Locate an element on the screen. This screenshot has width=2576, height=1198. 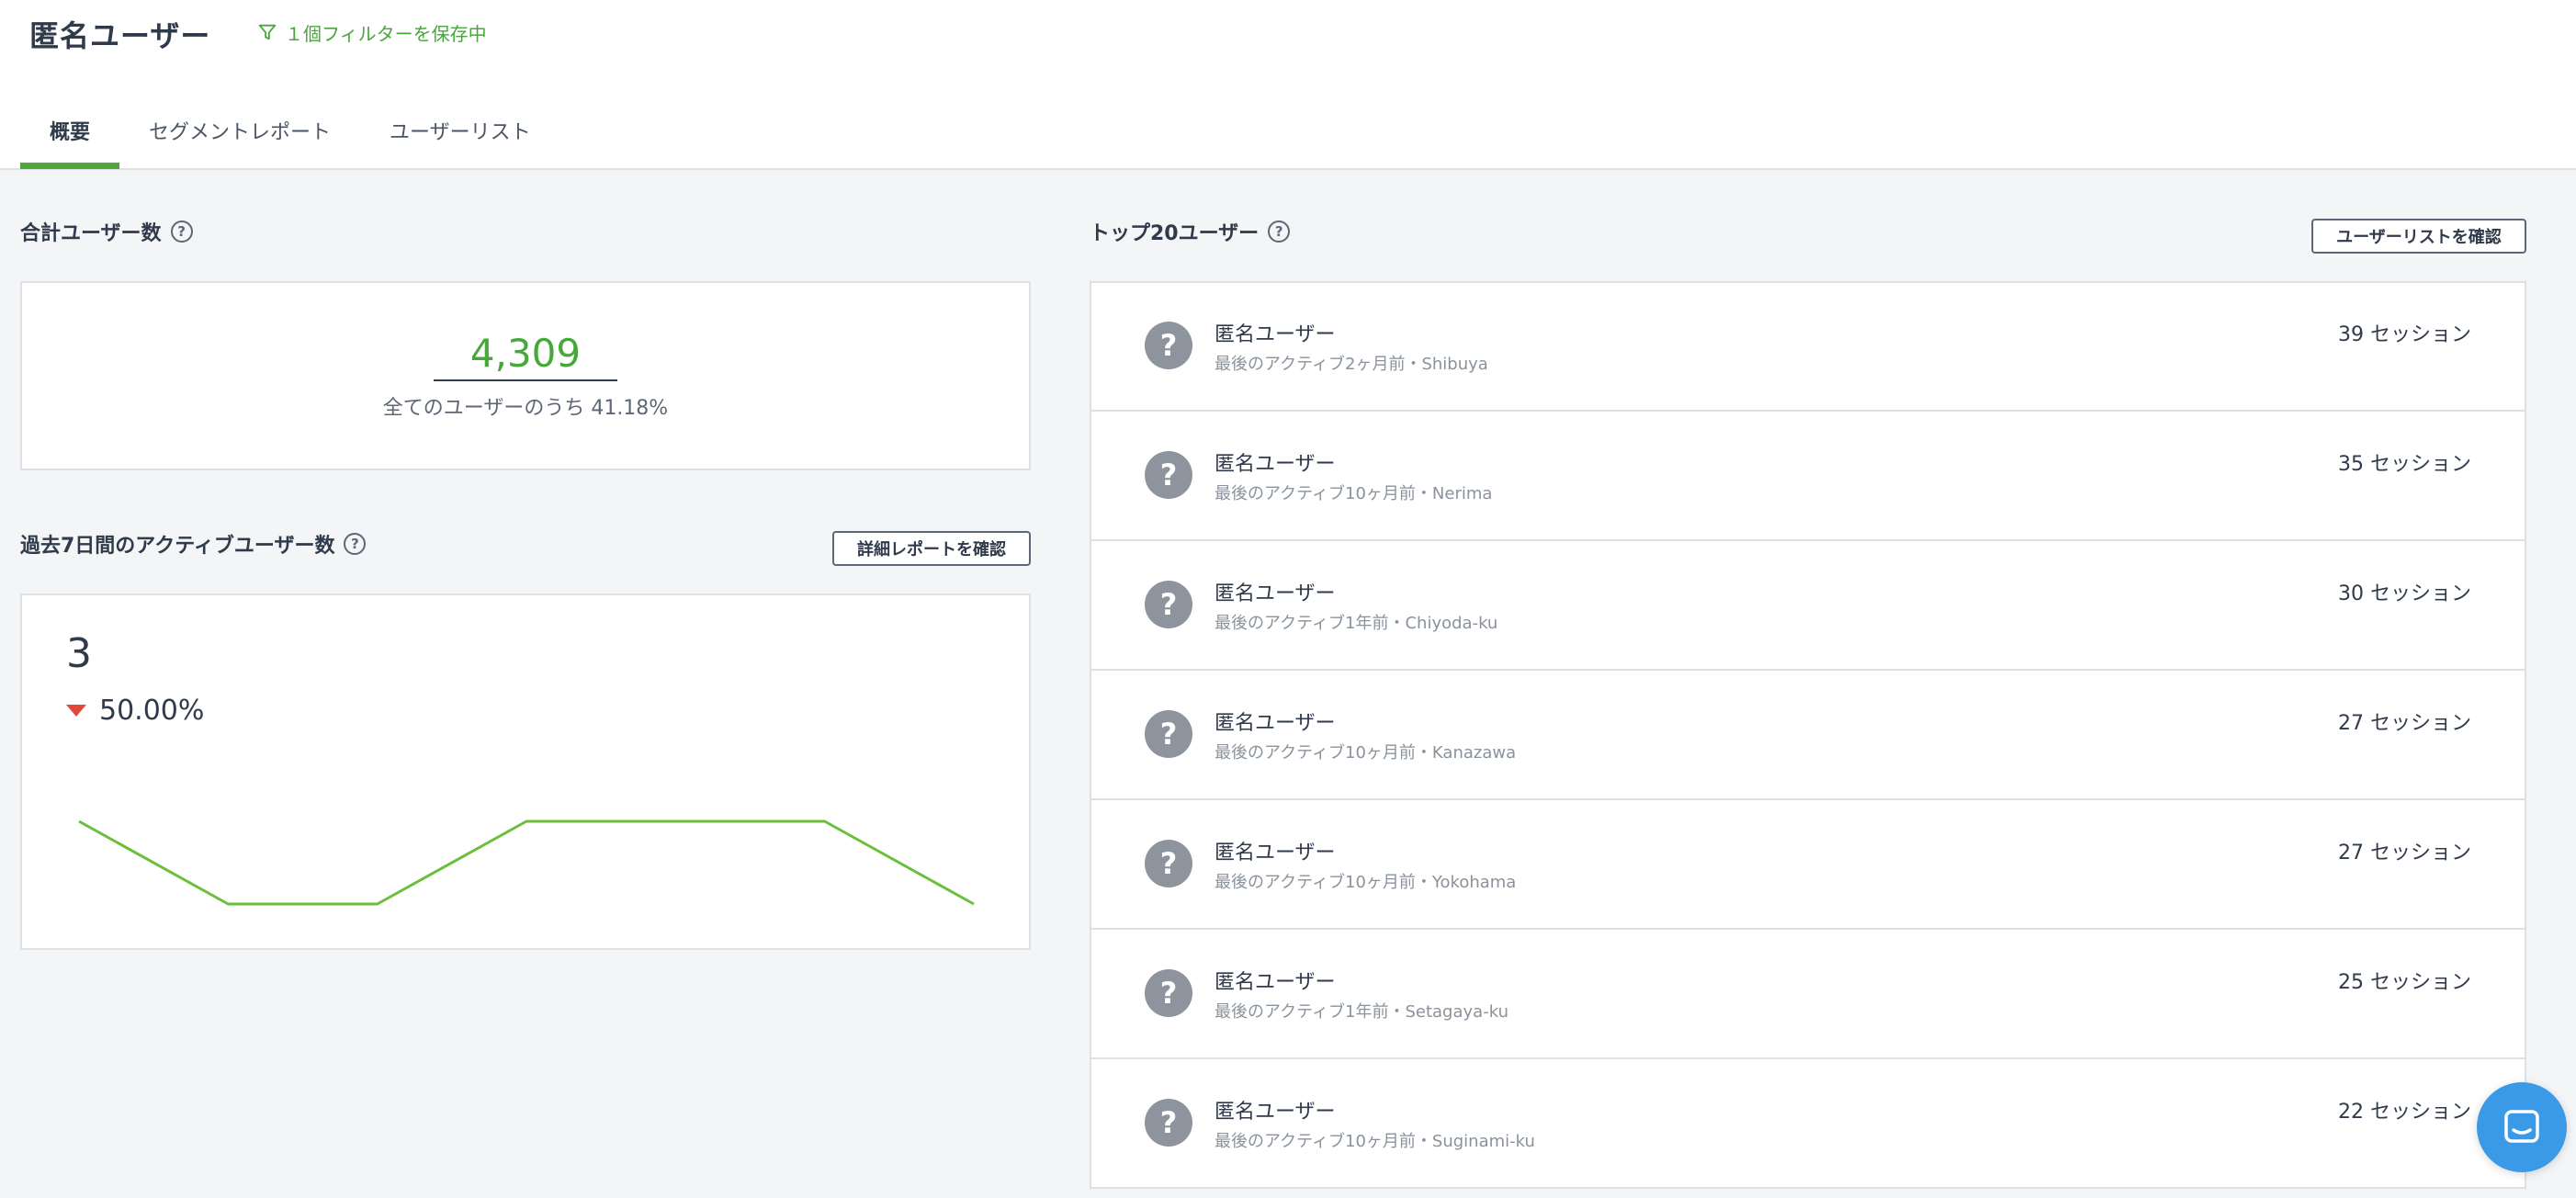
user-session-count: 39 セッション is located at coordinates (2404, 334).